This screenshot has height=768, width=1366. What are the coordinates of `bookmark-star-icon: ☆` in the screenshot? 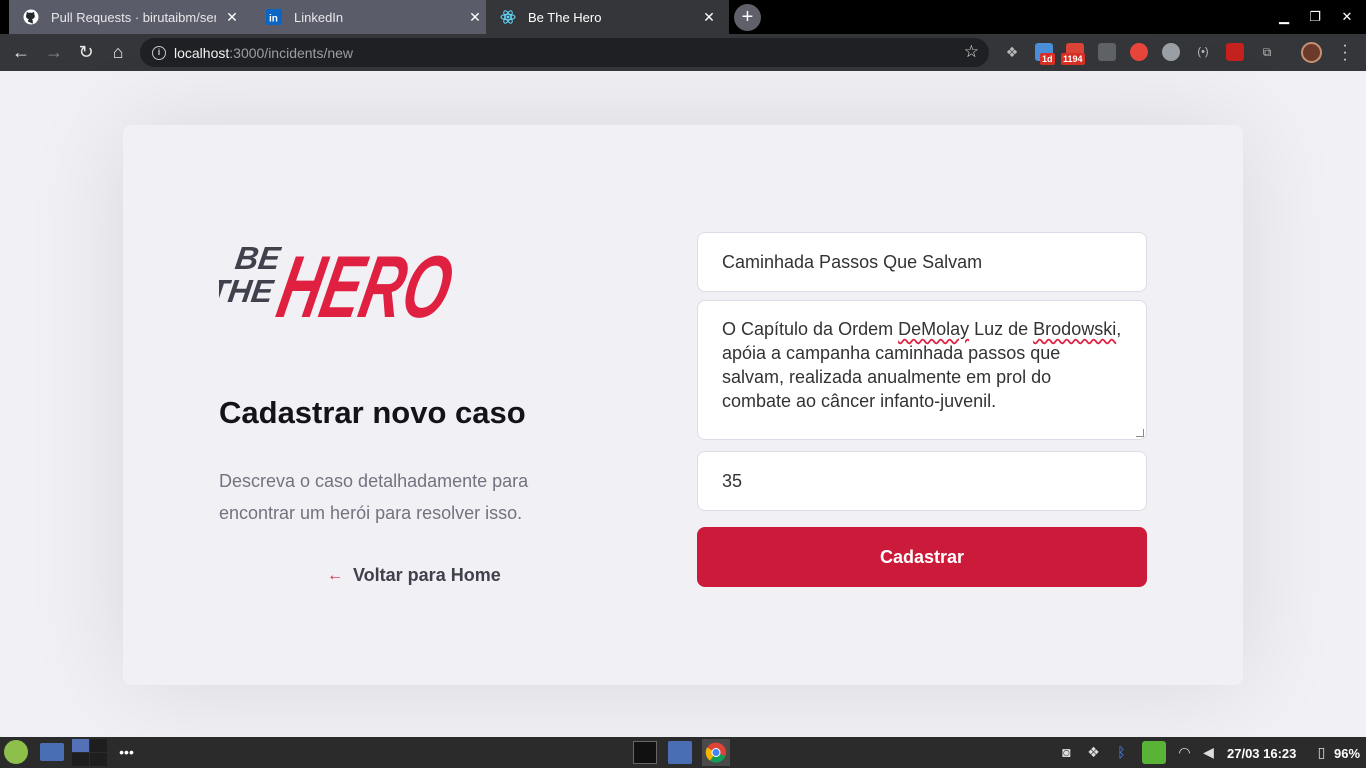 It's located at (971, 52).